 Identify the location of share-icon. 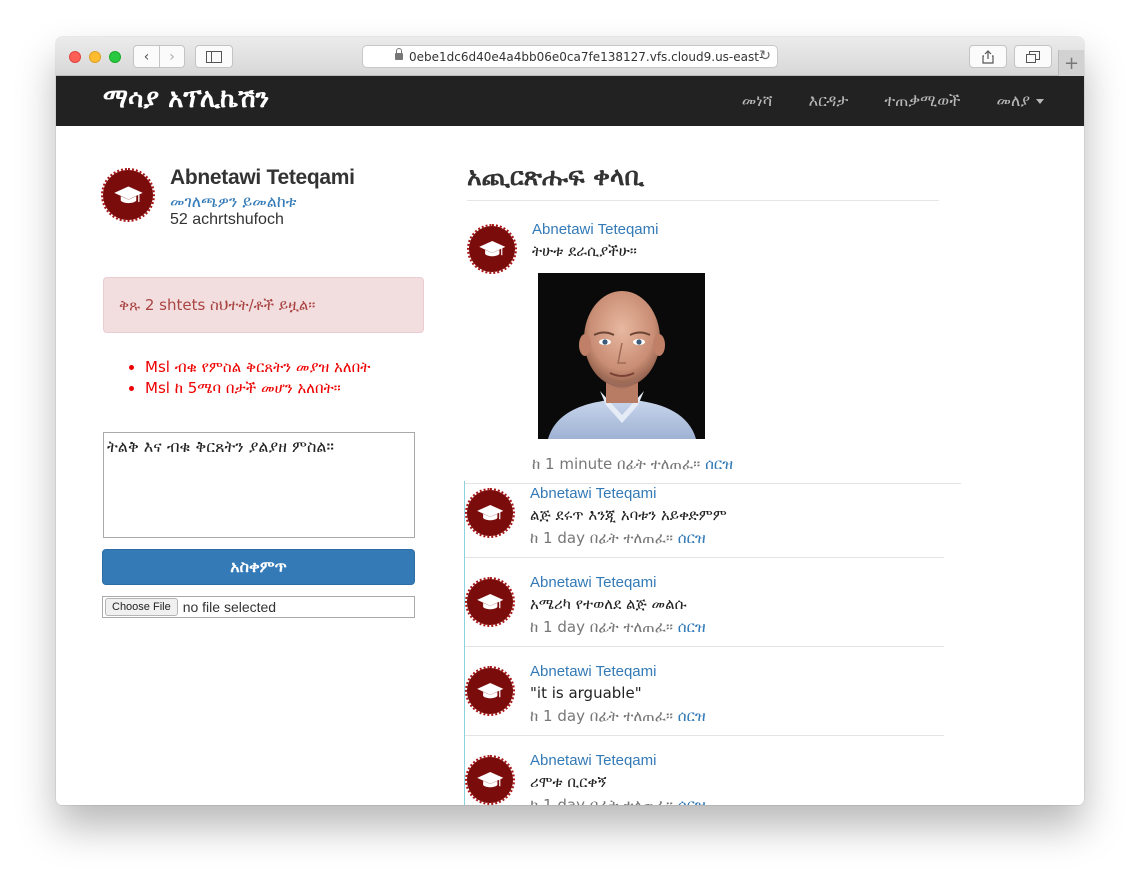
(988, 56).